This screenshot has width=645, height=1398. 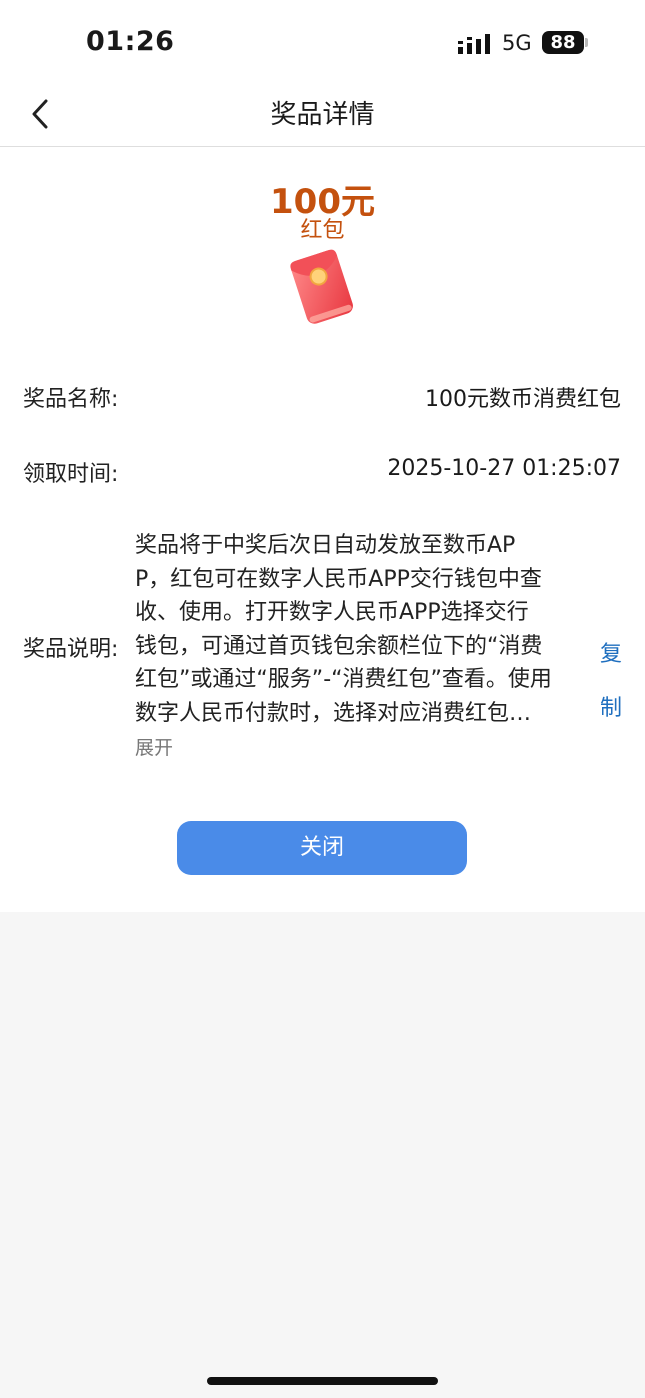 What do you see at coordinates (322, 848) in the screenshot?
I see `close-button: 关闭` at bounding box center [322, 848].